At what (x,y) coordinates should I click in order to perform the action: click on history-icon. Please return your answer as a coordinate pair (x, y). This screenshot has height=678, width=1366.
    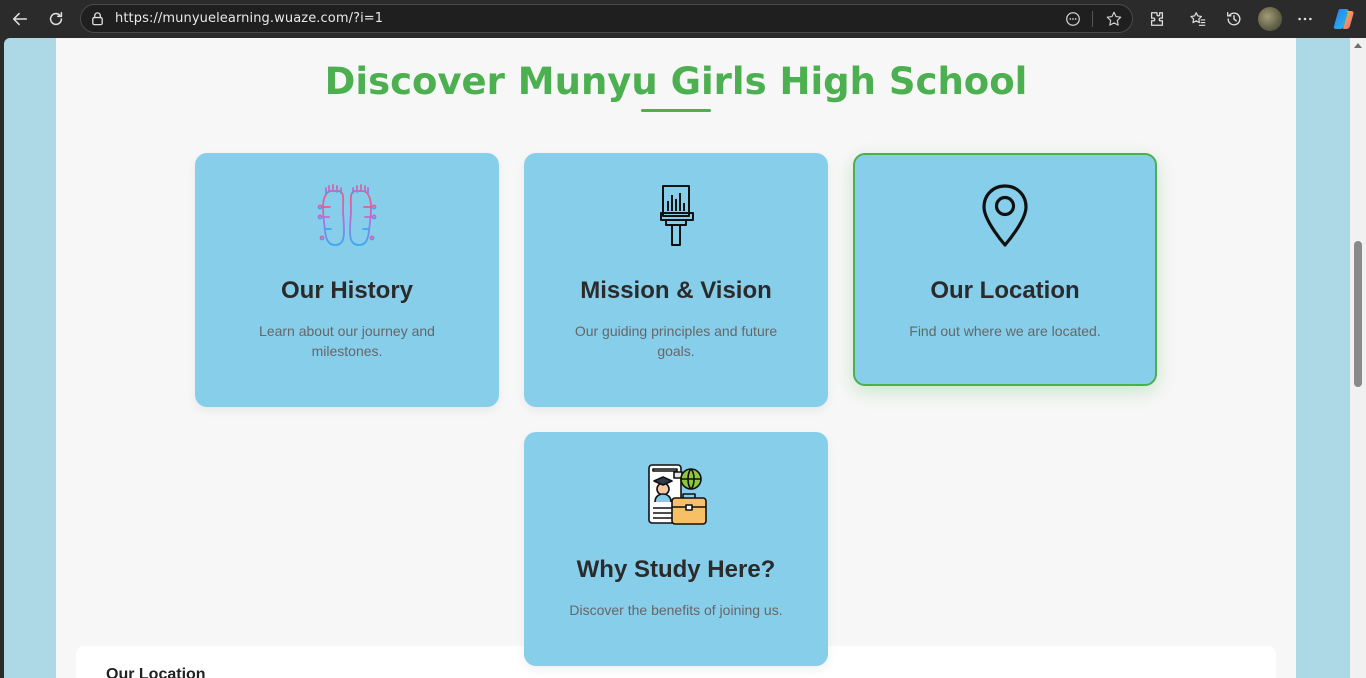
    Looking at the image, I should click on (1234, 19).